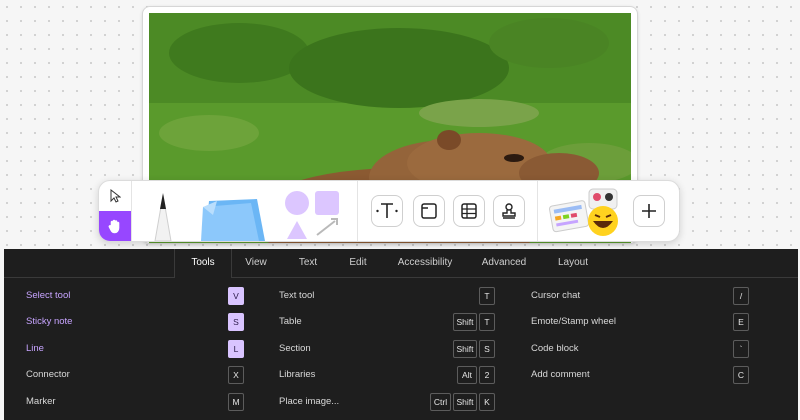 This screenshot has width=800, height=420. What do you see at coordinates (741, 296) in the screenshot?
I see `shortcut-key: /` at bounding box center [741, 296].